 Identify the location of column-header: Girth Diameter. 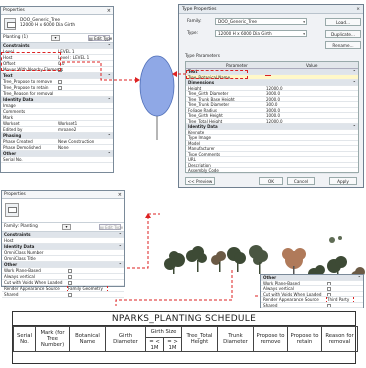
(125, 339).